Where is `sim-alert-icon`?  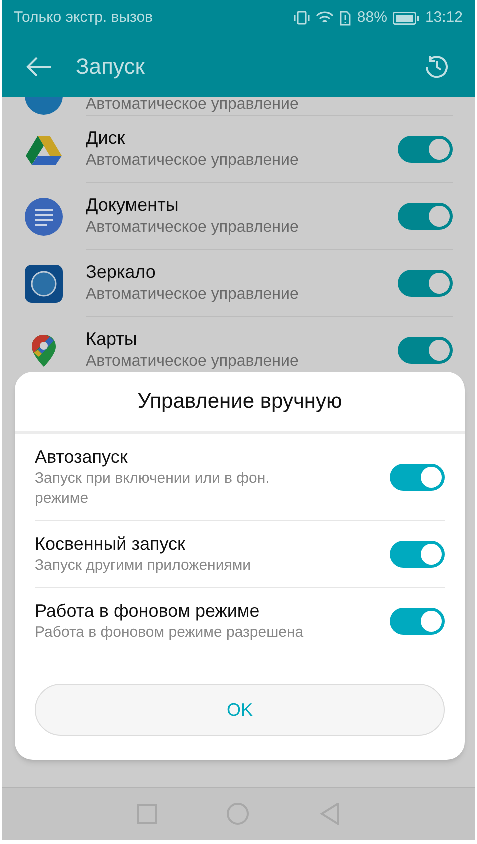 sim-alert-icon is located at coordinates (346, 18).